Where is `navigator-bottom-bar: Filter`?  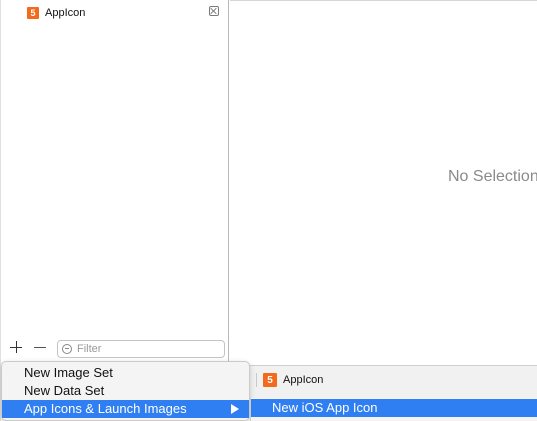
navigator-bottom-bar: Filter is located at coordinates (115, 351).